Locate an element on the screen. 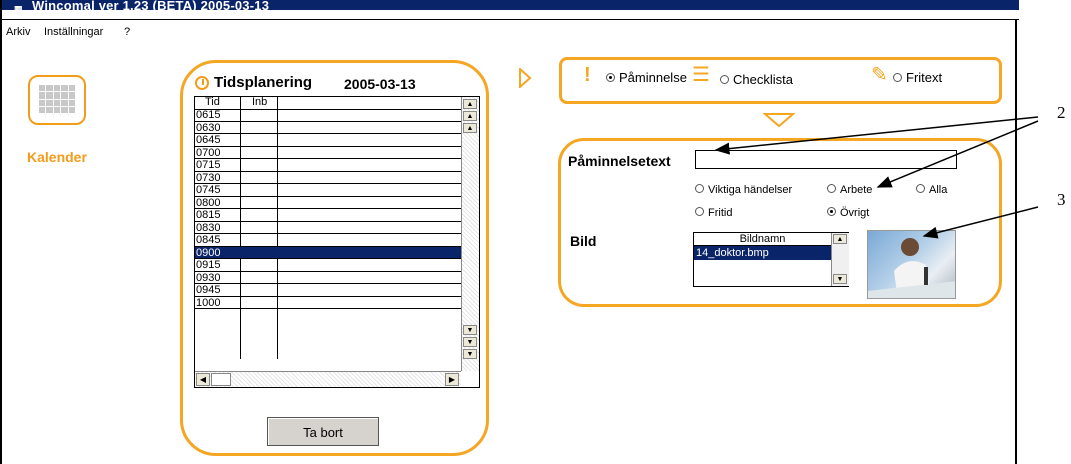 The width and height of the screenshot is (1071, 464). callout-arrows is located at coordinates (876, 177).